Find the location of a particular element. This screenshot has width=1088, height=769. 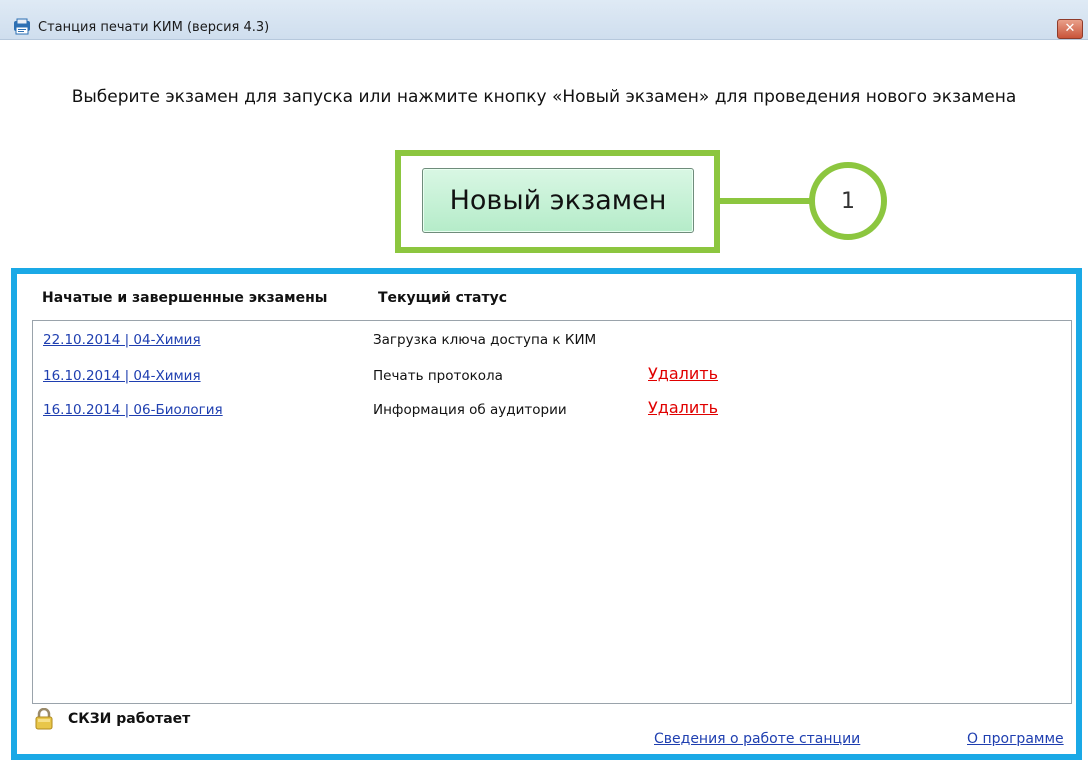

exam-status: Информация об аудитории is located at coordinates (470, 410).